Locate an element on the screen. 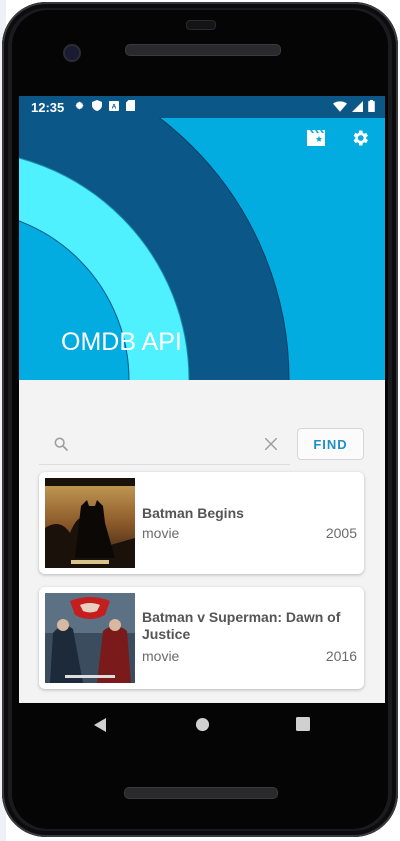 This screenshot has height=841, width=400. movie-filter-button is located at coordinates (320, 141).